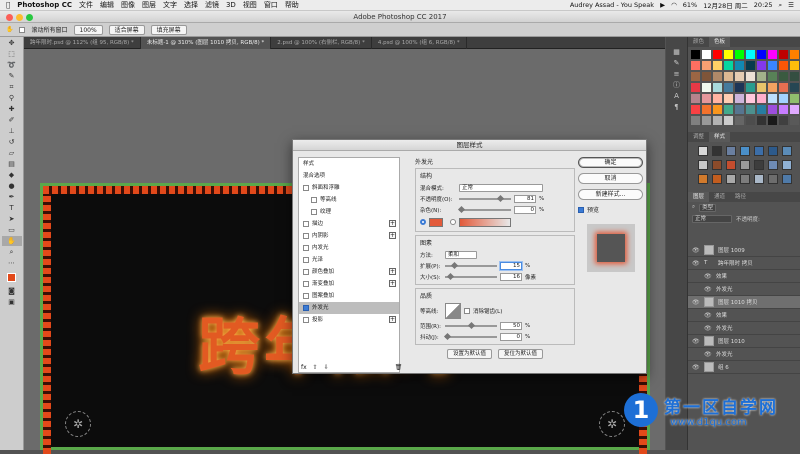  Describe the element at coordinates (470, 336) in the screenshot. I see `jitter-slider` at that location.